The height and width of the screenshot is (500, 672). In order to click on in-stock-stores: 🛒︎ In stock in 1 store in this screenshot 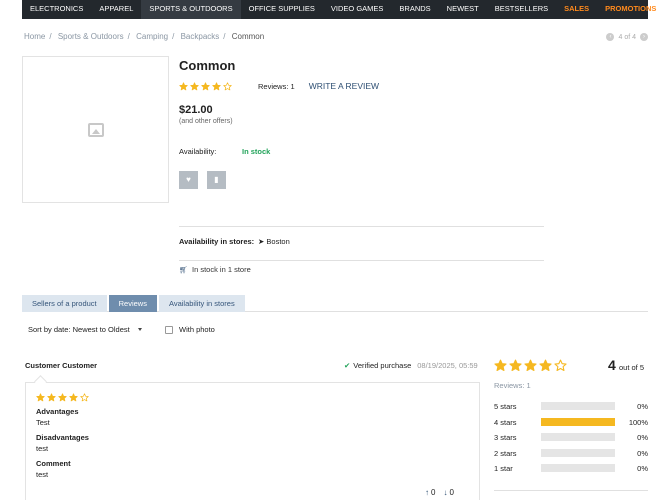, I will do `click(215, 269)`.